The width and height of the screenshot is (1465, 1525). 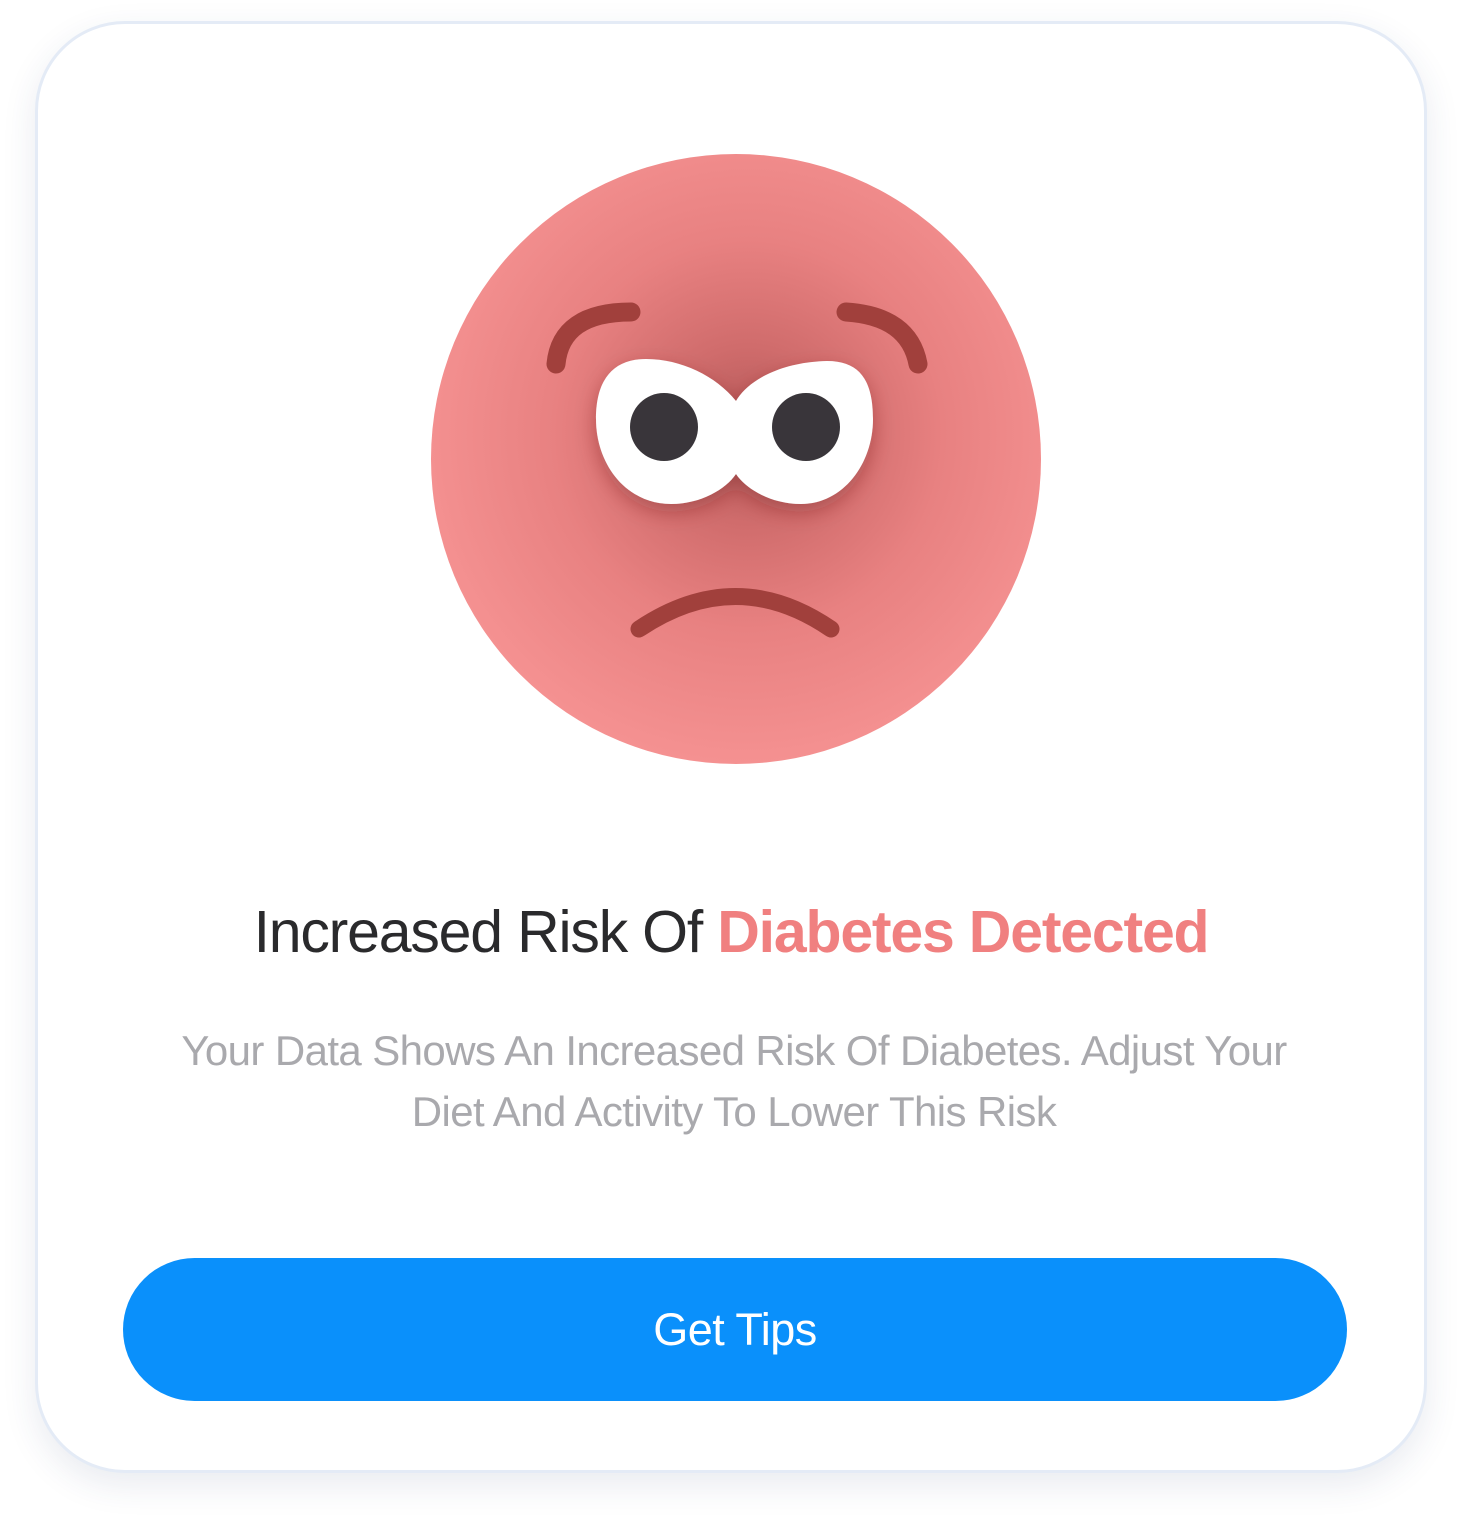 What do you see at coordinates (963, 932) in the screenshot?
I see `title-highlight: Diabetes Detected` at bounding box center [963, 932].